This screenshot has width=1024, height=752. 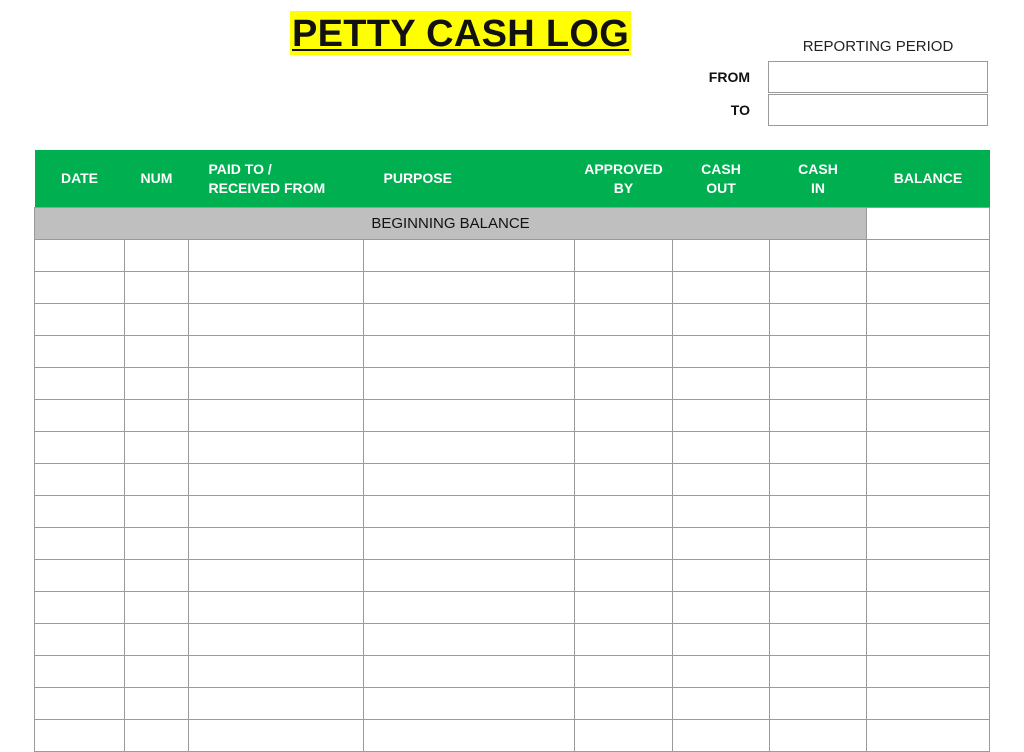 What do you see at coordinates (878, 77) in the screenshot?
I see `from-date-field` at bounding box center [878, 77].